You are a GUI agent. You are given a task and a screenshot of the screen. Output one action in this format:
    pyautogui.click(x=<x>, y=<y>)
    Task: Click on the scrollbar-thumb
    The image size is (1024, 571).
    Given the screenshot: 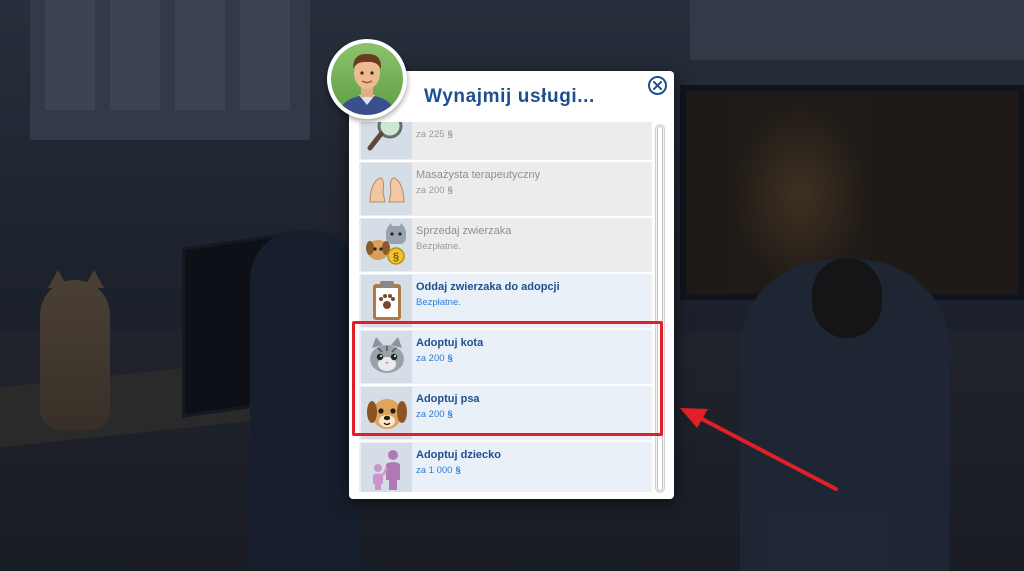 What is the action you would take?
    pyautogui.click(x=660, y=308)
    